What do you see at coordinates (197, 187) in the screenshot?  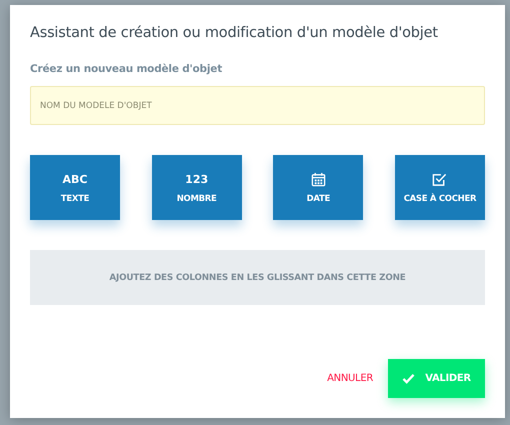 I see `field-type-button: 123 NOMBRE` at bounding box center [197, 187].